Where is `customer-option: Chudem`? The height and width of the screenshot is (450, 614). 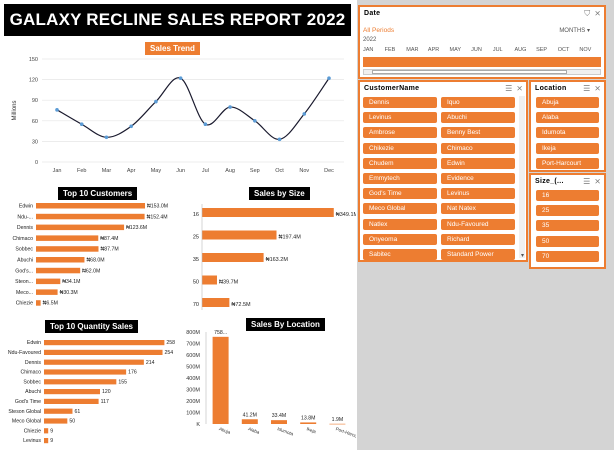
customer-option: Chudem is located at coordinates (400, 163).